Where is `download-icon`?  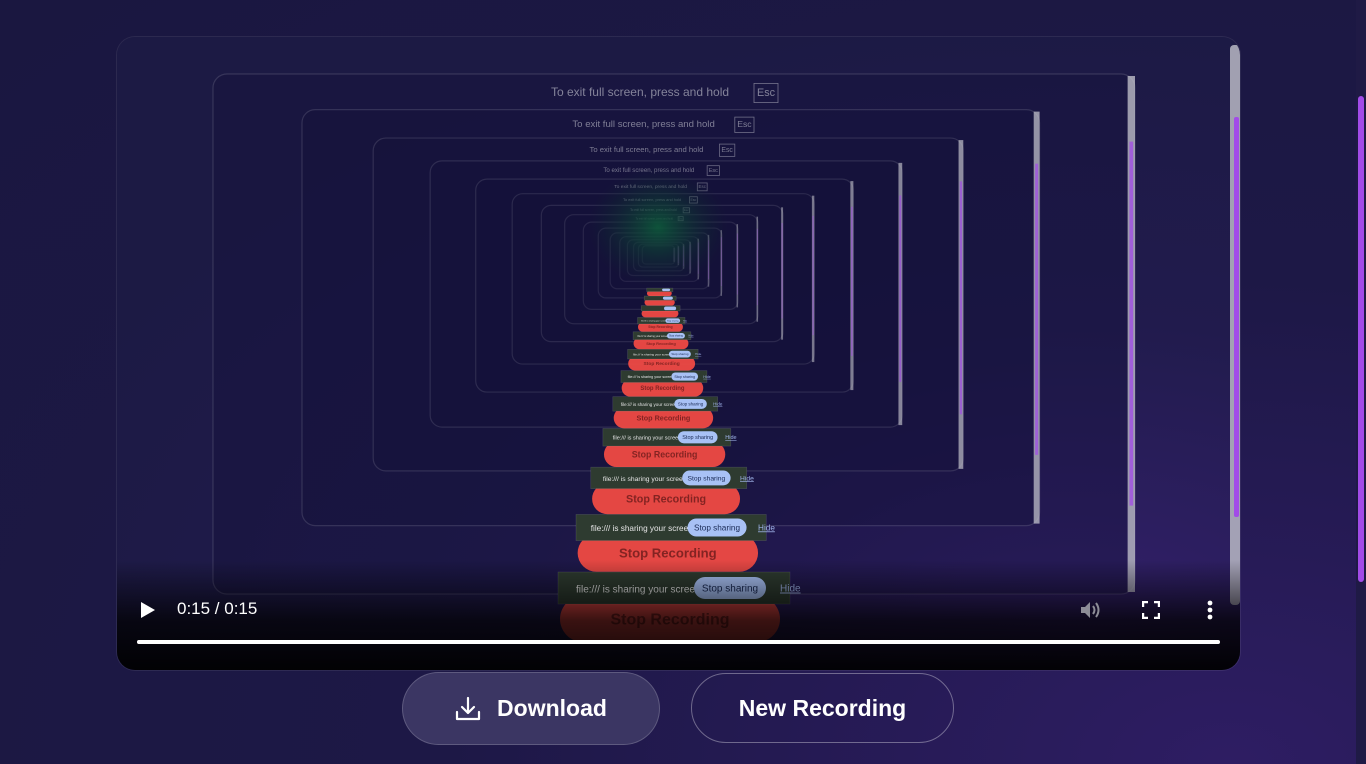 download-icon is located at coordinates (468, 708).